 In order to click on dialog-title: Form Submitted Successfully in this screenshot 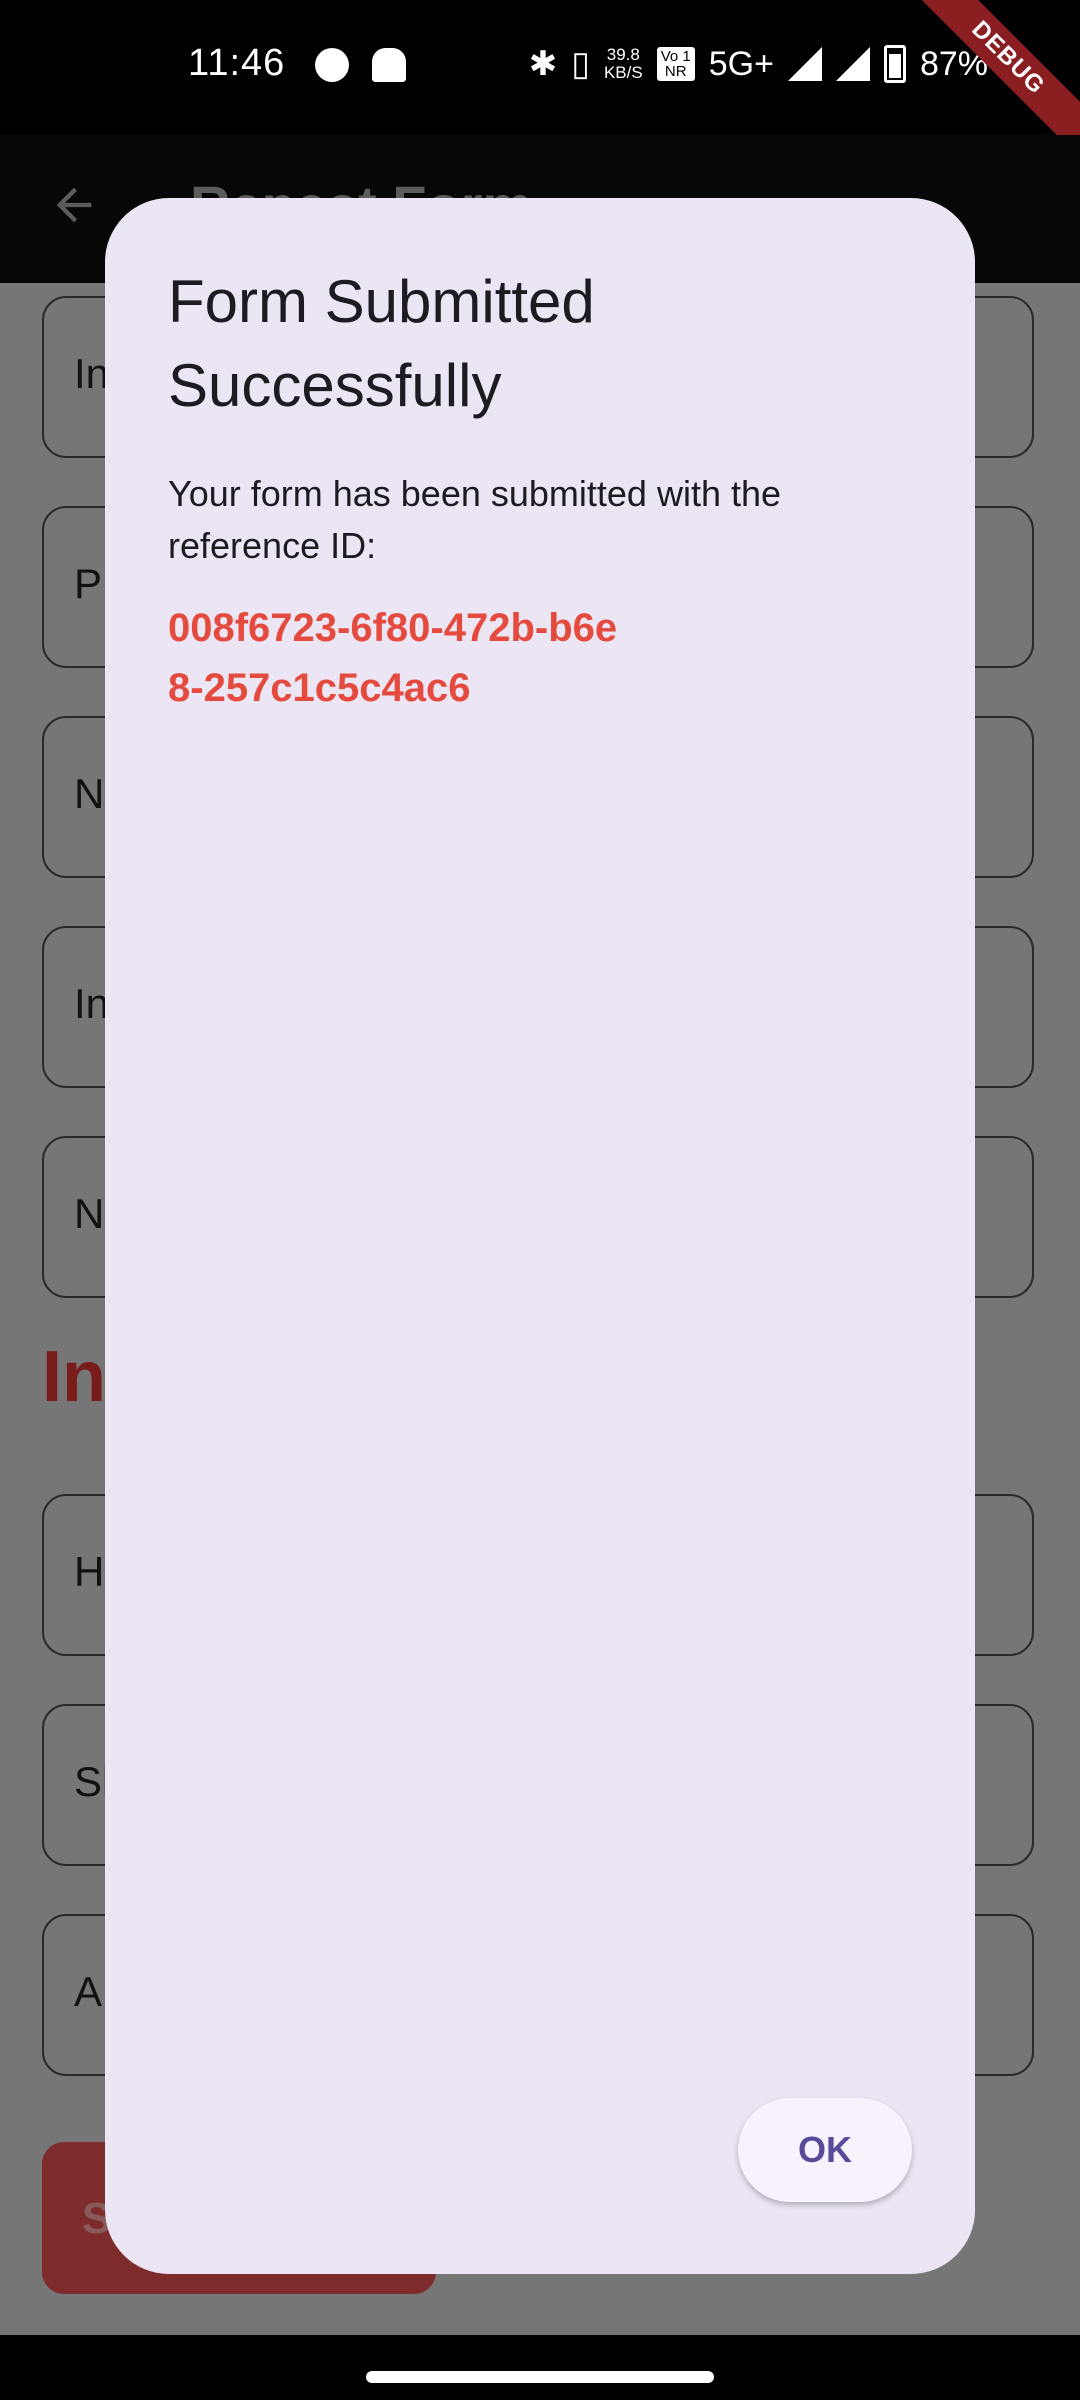, I will do `click(381, 343)`.